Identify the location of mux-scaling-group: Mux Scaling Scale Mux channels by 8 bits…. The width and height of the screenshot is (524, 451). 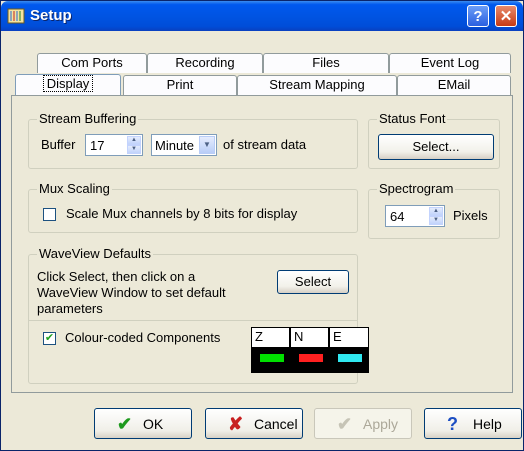
(193, 207).